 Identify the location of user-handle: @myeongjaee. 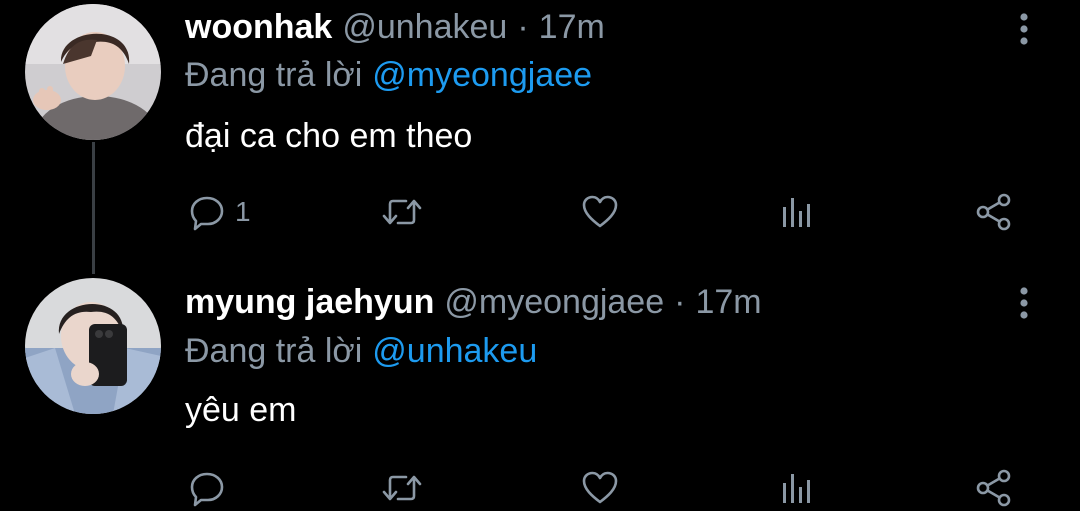
(554, 302).